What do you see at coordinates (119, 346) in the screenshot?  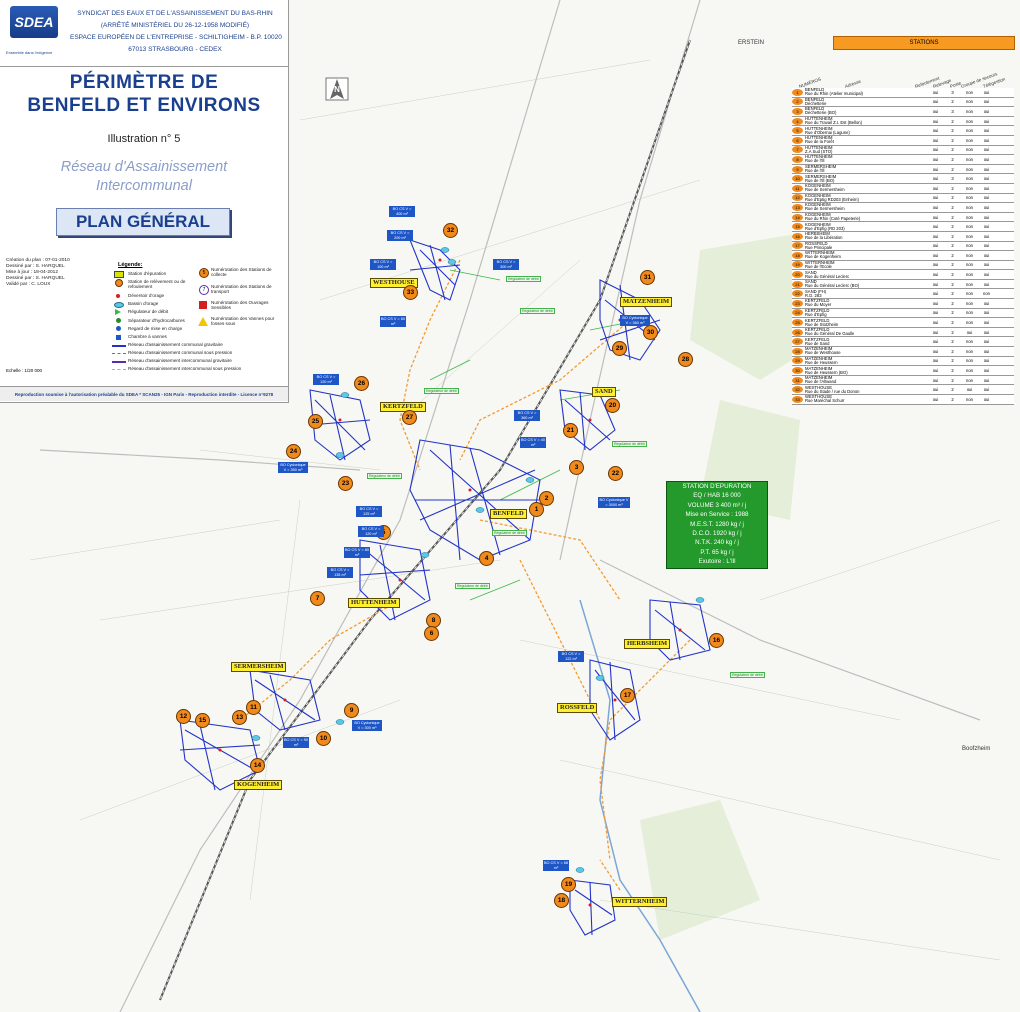 I see `gravity-network-line` at bounding box center [119, 346].